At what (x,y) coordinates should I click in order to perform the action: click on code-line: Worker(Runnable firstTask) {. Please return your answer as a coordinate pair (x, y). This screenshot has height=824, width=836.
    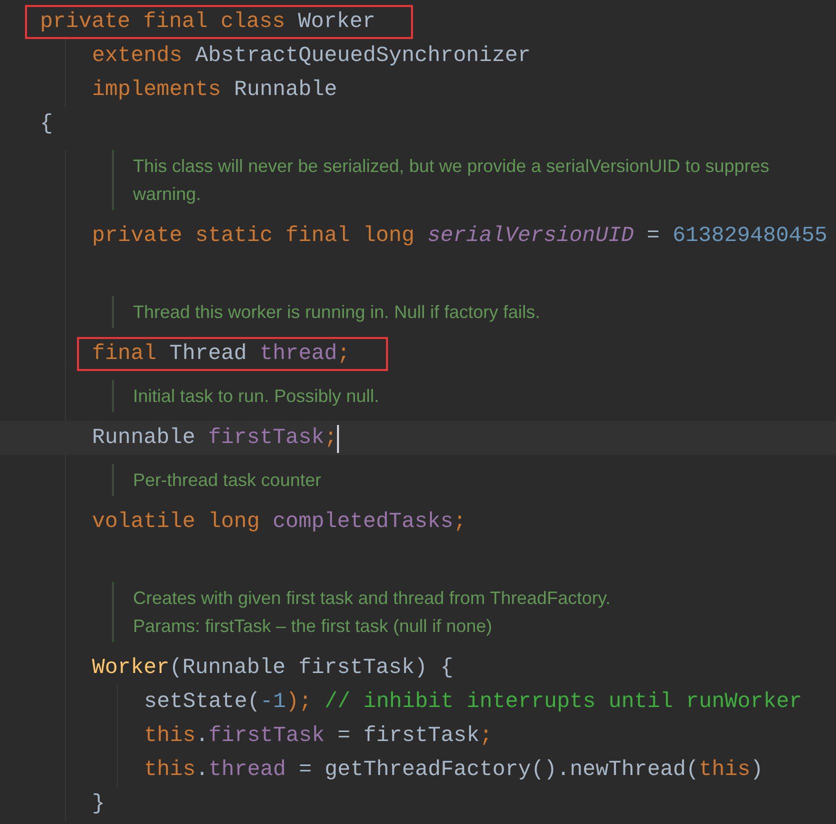
    Looking at the image, I should click on (273, 668).